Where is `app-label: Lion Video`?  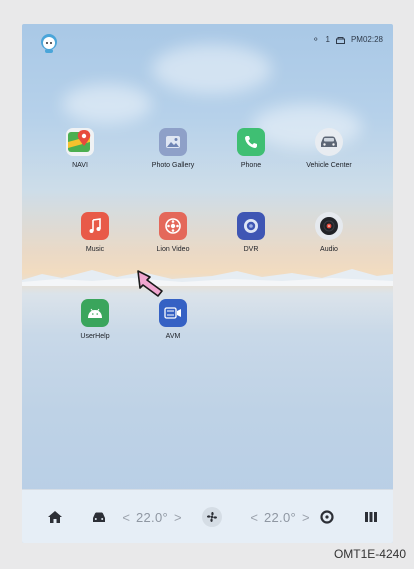 app-label: Lion Video is located at coordinates (173, 249).